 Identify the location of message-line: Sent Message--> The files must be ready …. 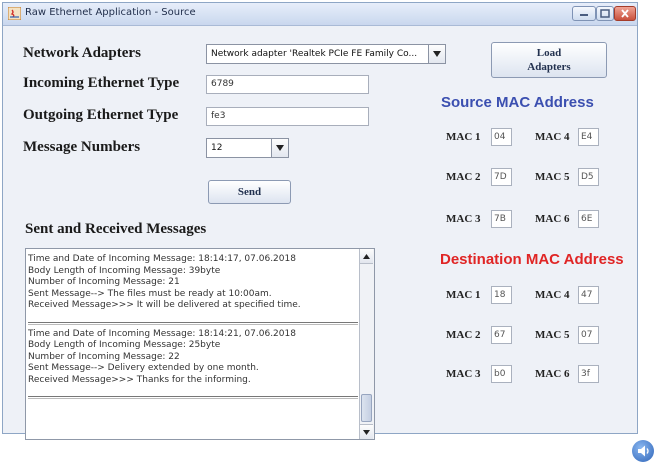
(150, 293).